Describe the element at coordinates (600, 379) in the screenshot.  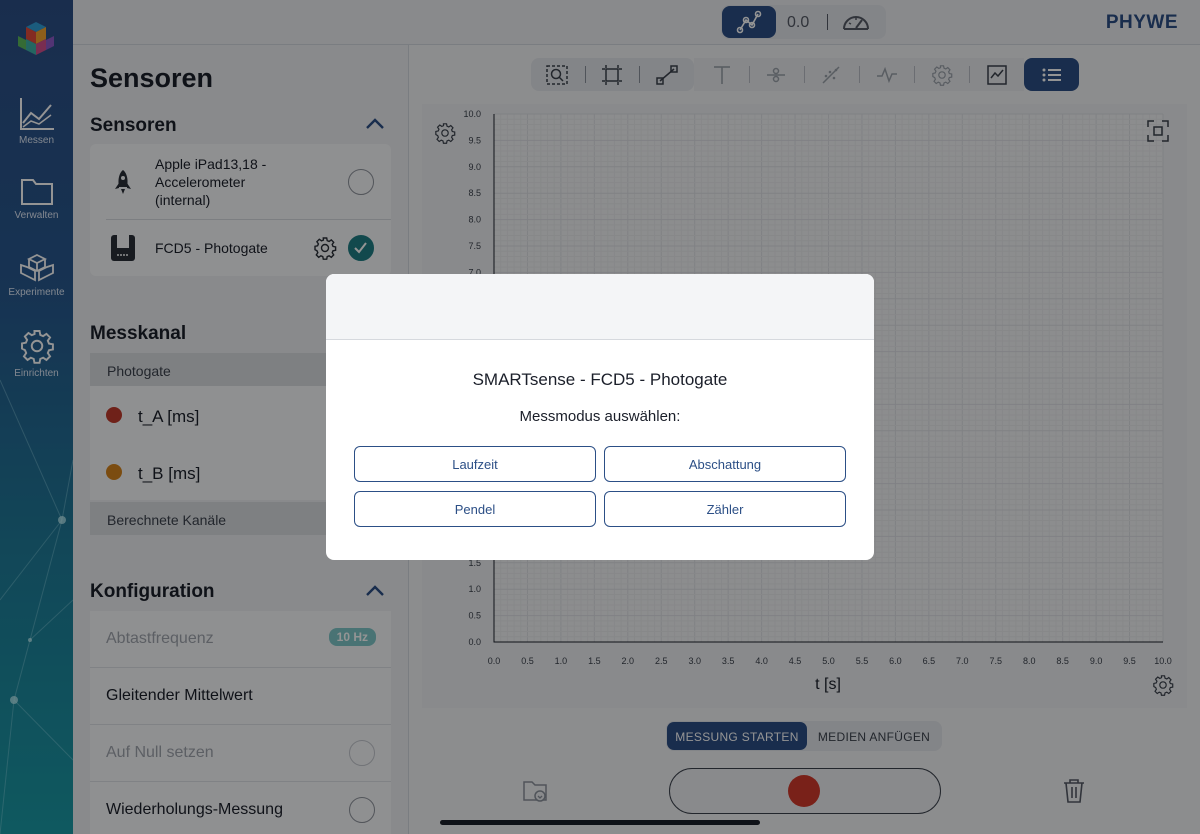
I see `dialog-title: SMARTsense - FCD5 - Photogate` at that location.